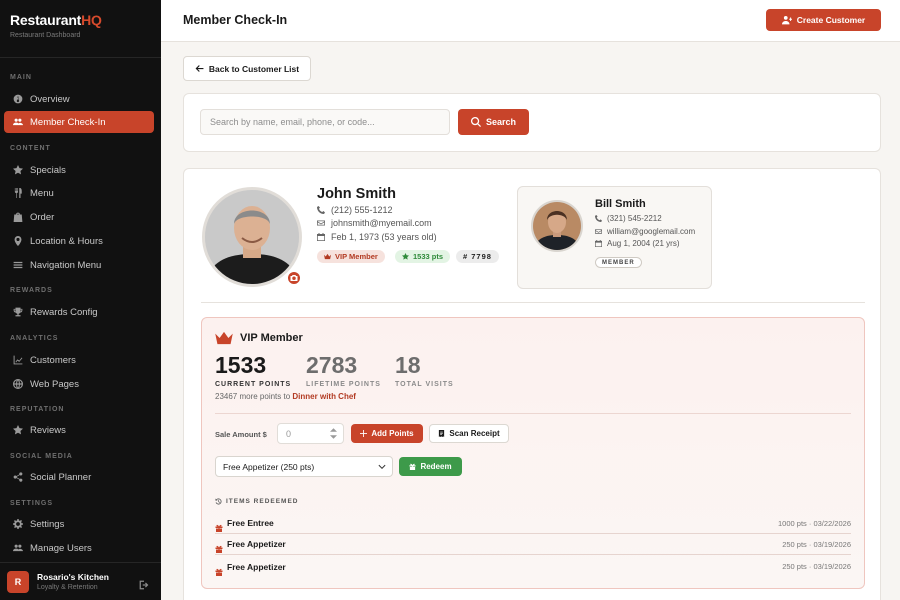 The height and width of the screenshot is (600, 900). I want to click on total-visits-value: 18, so click(408, 365).